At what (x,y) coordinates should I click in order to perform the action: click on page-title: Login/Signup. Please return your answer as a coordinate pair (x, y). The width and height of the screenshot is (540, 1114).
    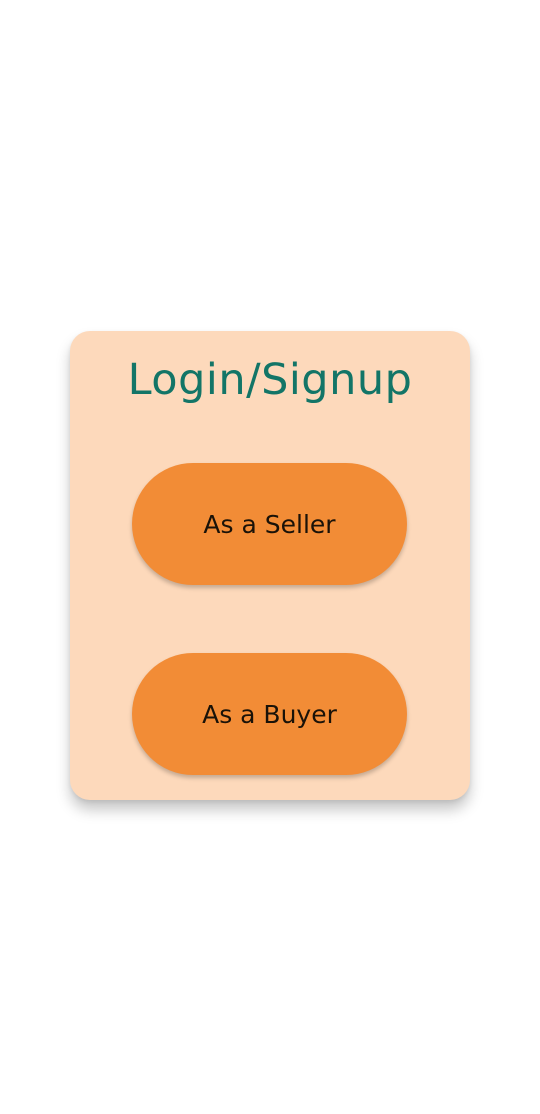
    Looking at the image, I should click on (270, 380).